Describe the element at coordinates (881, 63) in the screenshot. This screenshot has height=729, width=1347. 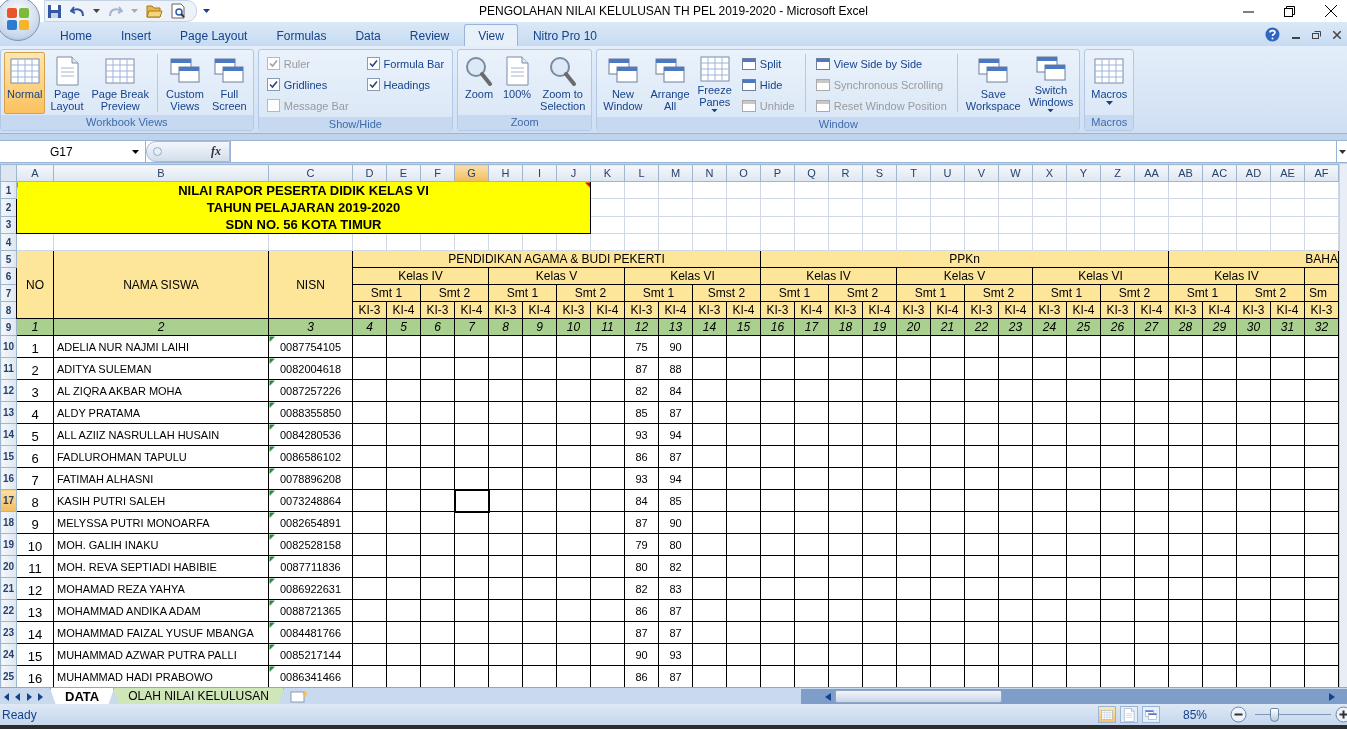
I see `ribbon-button: View Side by Side` at that location.